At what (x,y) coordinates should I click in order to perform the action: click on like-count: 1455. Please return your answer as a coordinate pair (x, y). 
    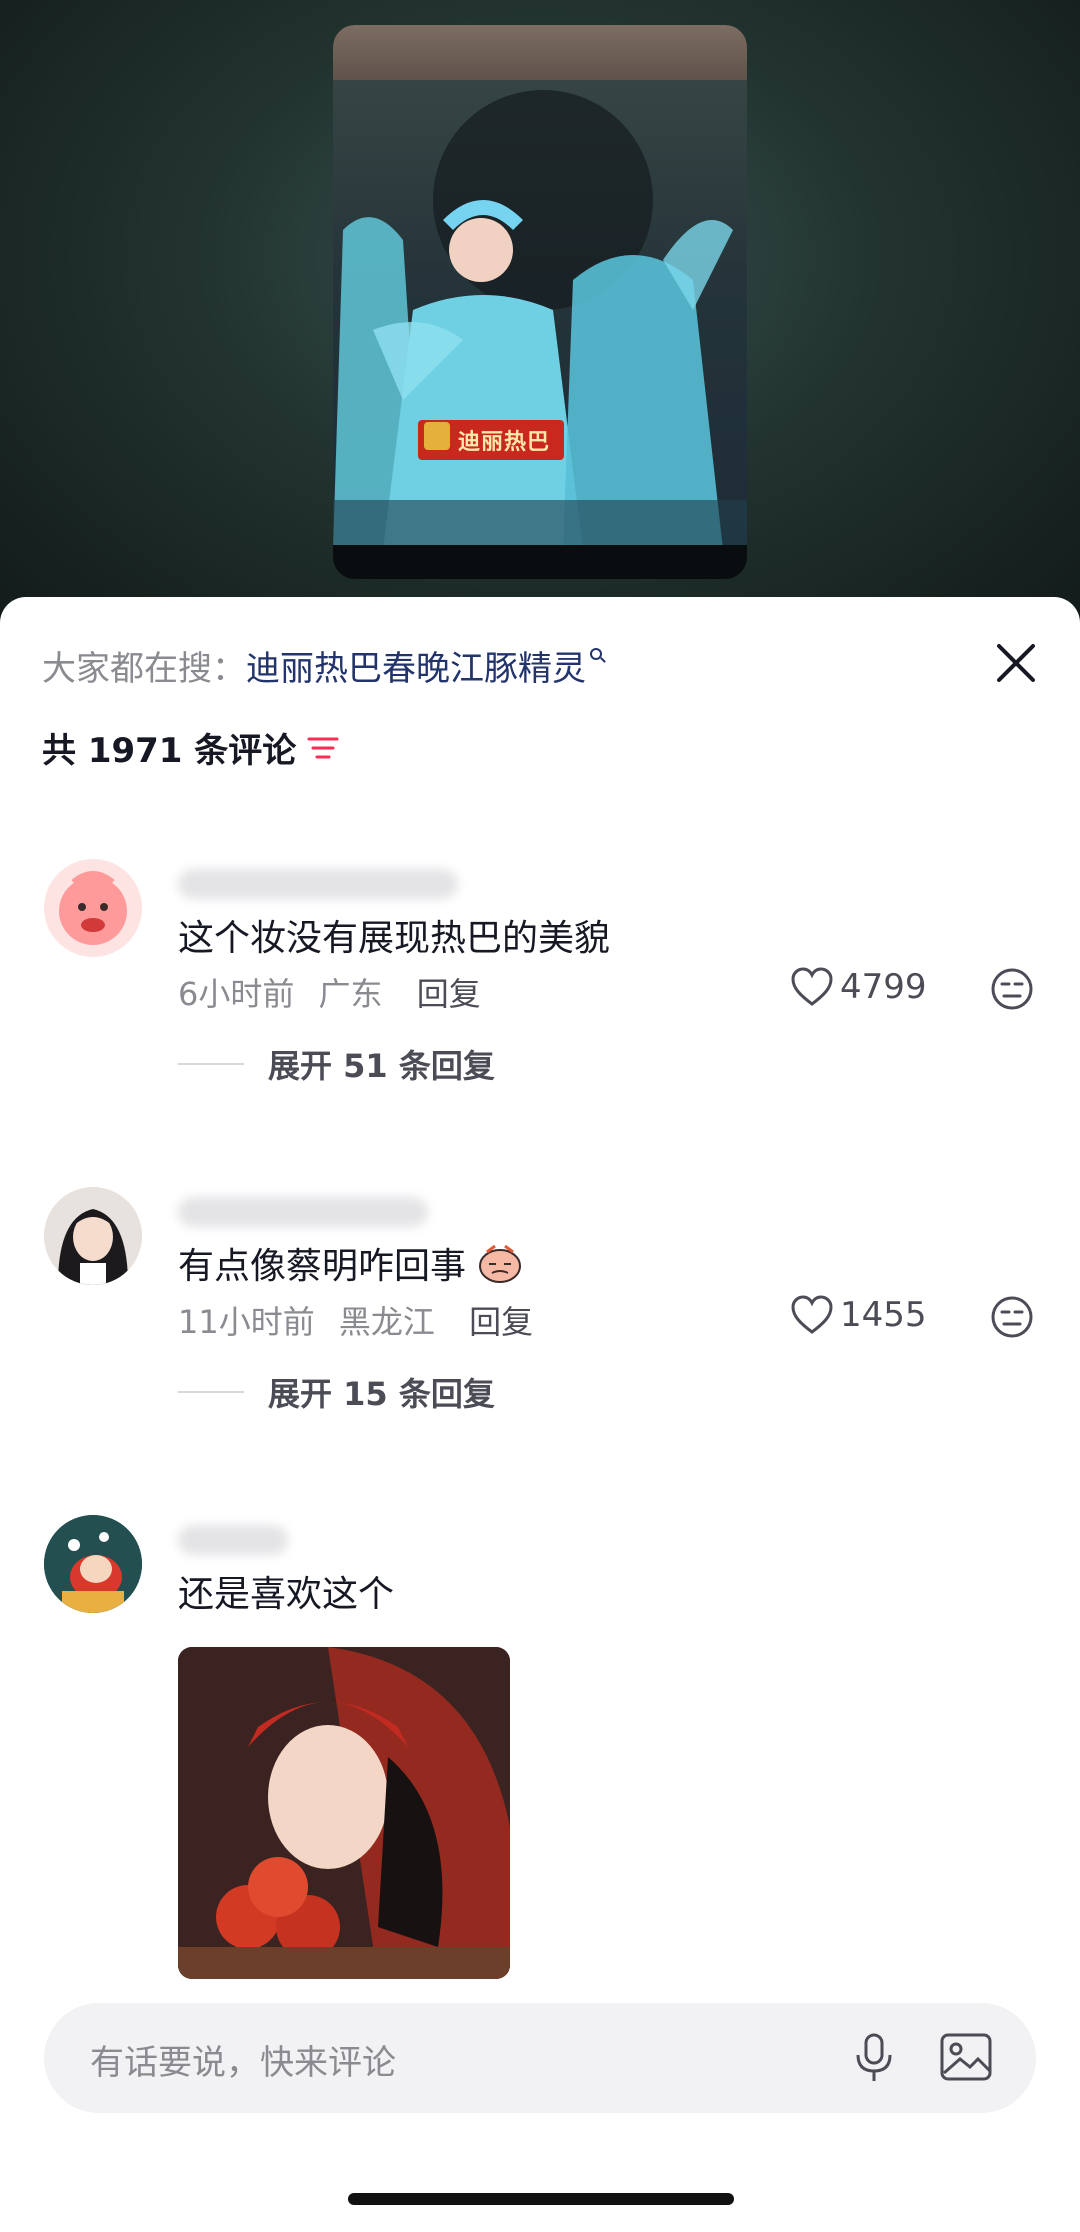
    Looking at the image, I should click on (883, 1315).